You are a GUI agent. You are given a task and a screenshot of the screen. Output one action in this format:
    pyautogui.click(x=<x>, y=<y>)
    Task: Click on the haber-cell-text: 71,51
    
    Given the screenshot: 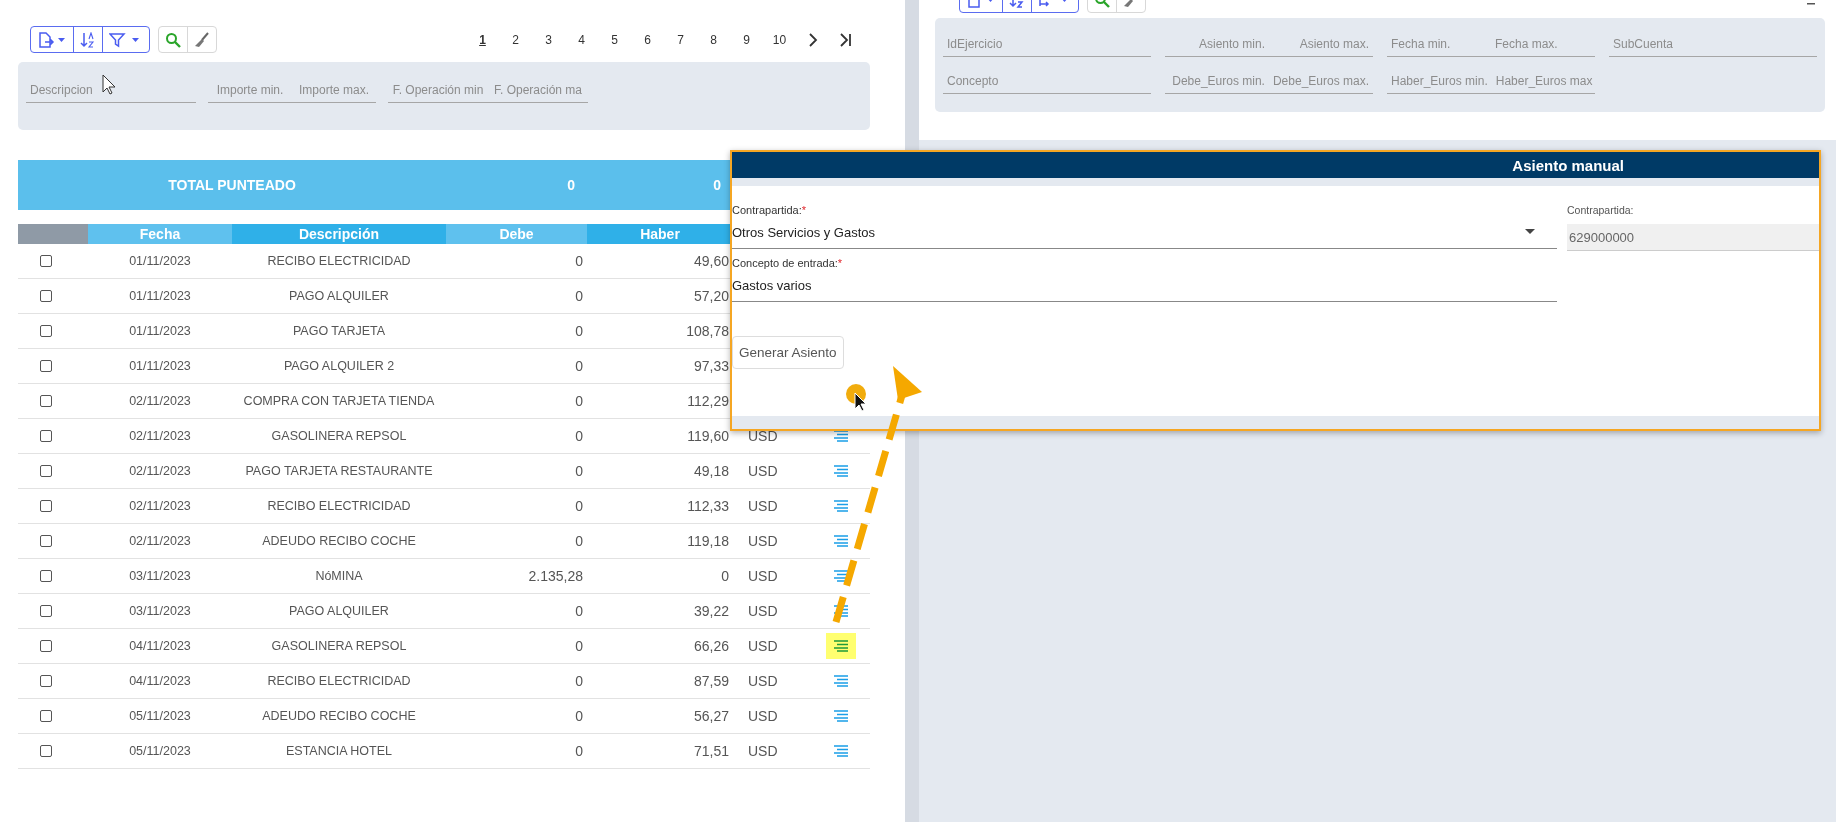 What is the action you would take?
    pyautogui.click(x=711, y=751)
    